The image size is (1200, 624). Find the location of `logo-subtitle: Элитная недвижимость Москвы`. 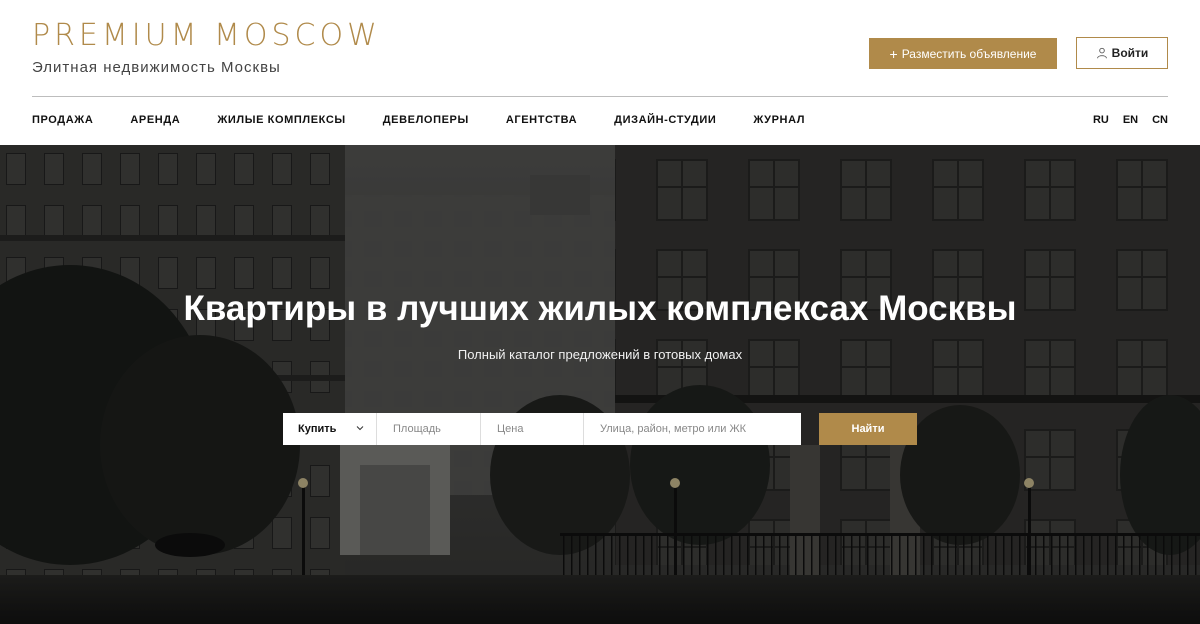

logo-subtitle: Элитная недвижимость Москвы is located at coordinates (156, 67).